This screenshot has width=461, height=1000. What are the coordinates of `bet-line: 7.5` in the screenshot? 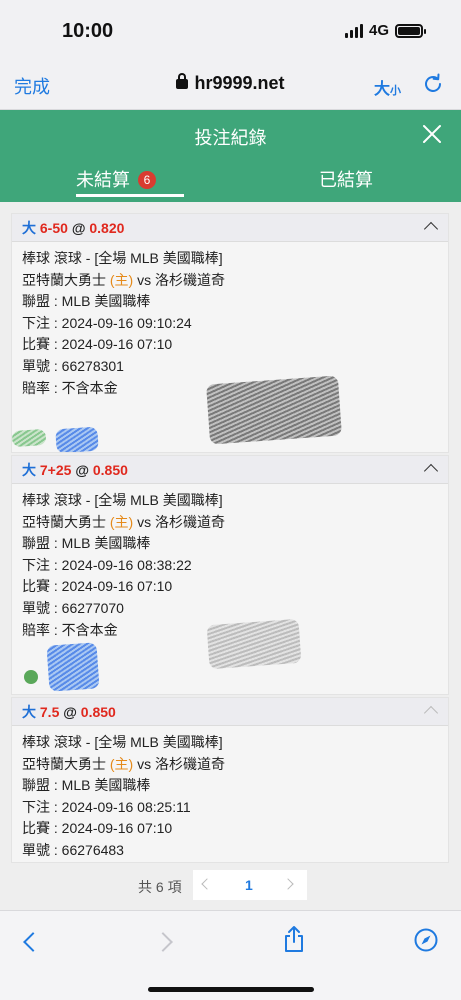 It's located at (49, 712).